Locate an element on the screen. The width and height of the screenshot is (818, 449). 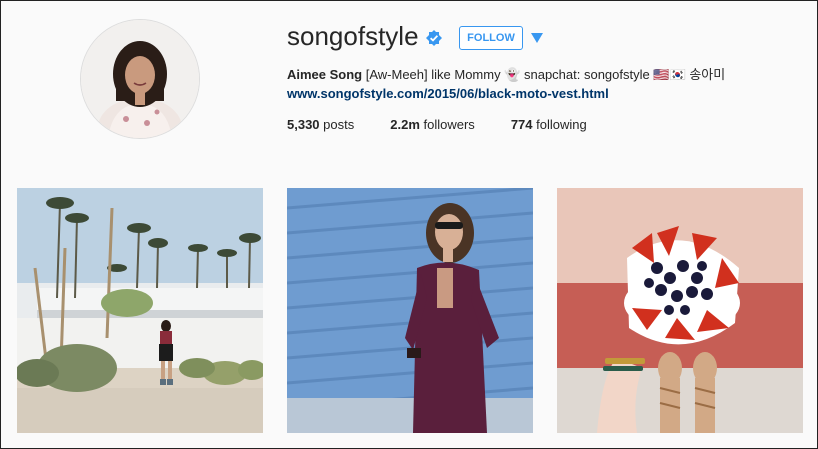
profile-stats: 5,330 posts 2.2m followers 774 following is located at coordinates (455, 124).